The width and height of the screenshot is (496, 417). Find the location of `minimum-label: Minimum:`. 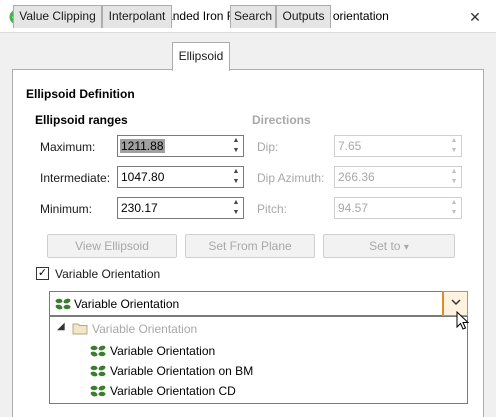

minimum-label: Minimum: is located at coordinates (66, 209).